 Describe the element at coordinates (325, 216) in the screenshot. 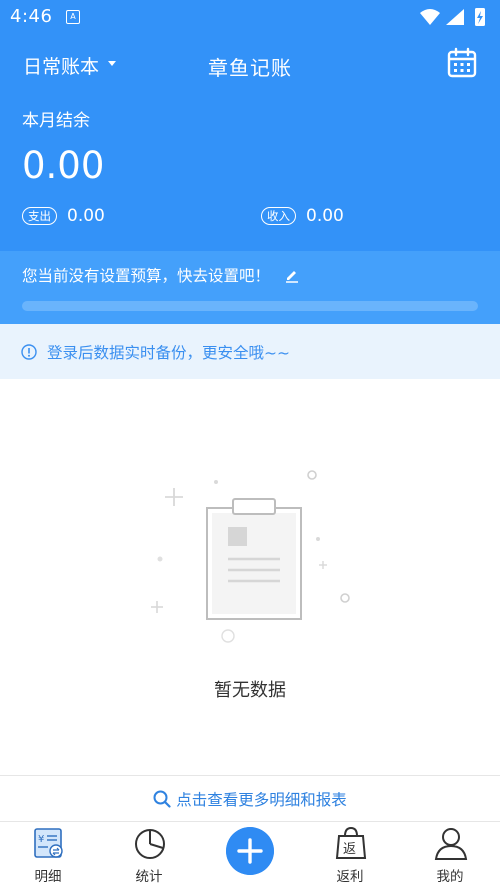

I see `income-value: 0.00` at that location.